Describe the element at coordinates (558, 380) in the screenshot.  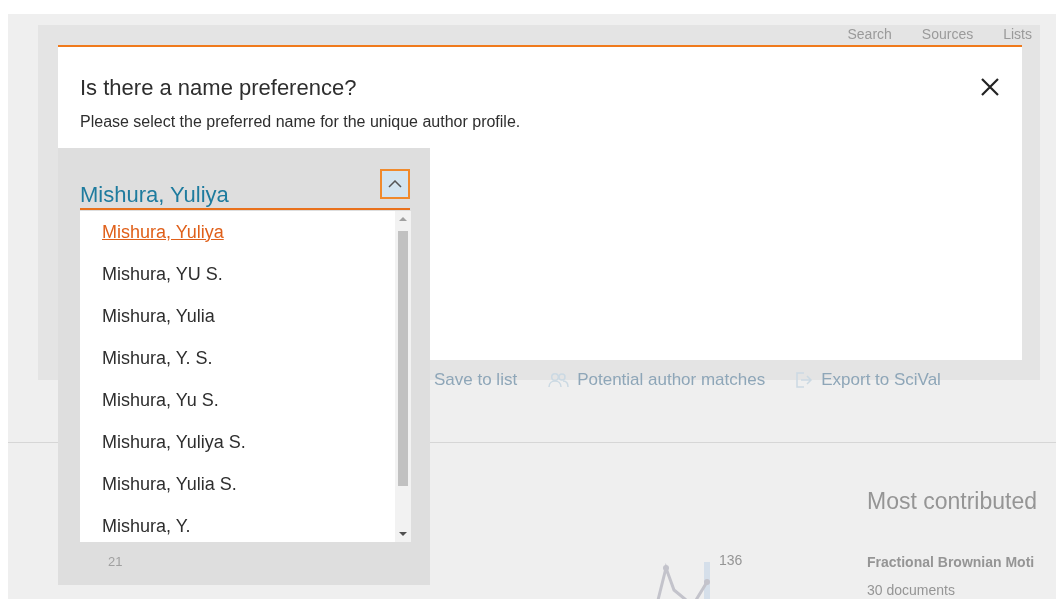
I see `people-icon` at that location.